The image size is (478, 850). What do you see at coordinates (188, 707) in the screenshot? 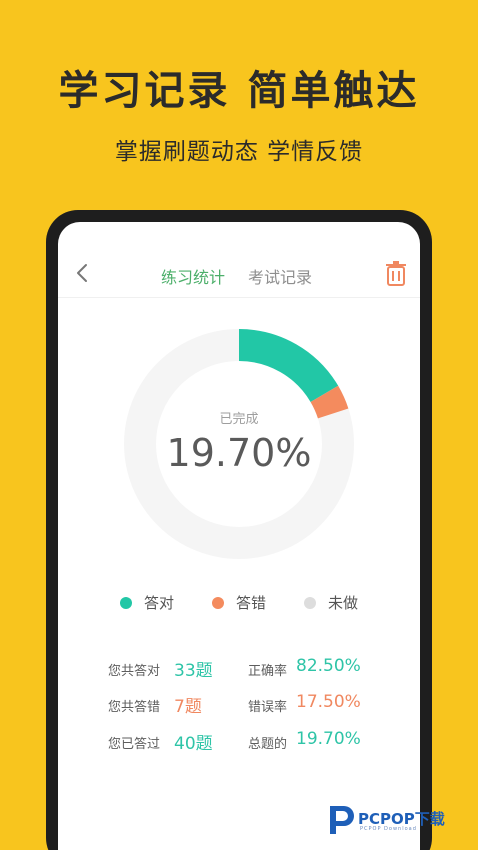
I see `stat-wrong-value: 7题` at bounding box center [188, 707].